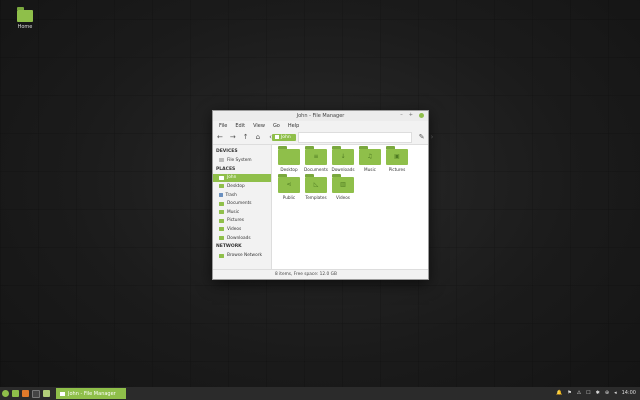 This screenshot has height=400, width=640. I want to click on sidebar-item-label: Browse Network, so click(244, 256).